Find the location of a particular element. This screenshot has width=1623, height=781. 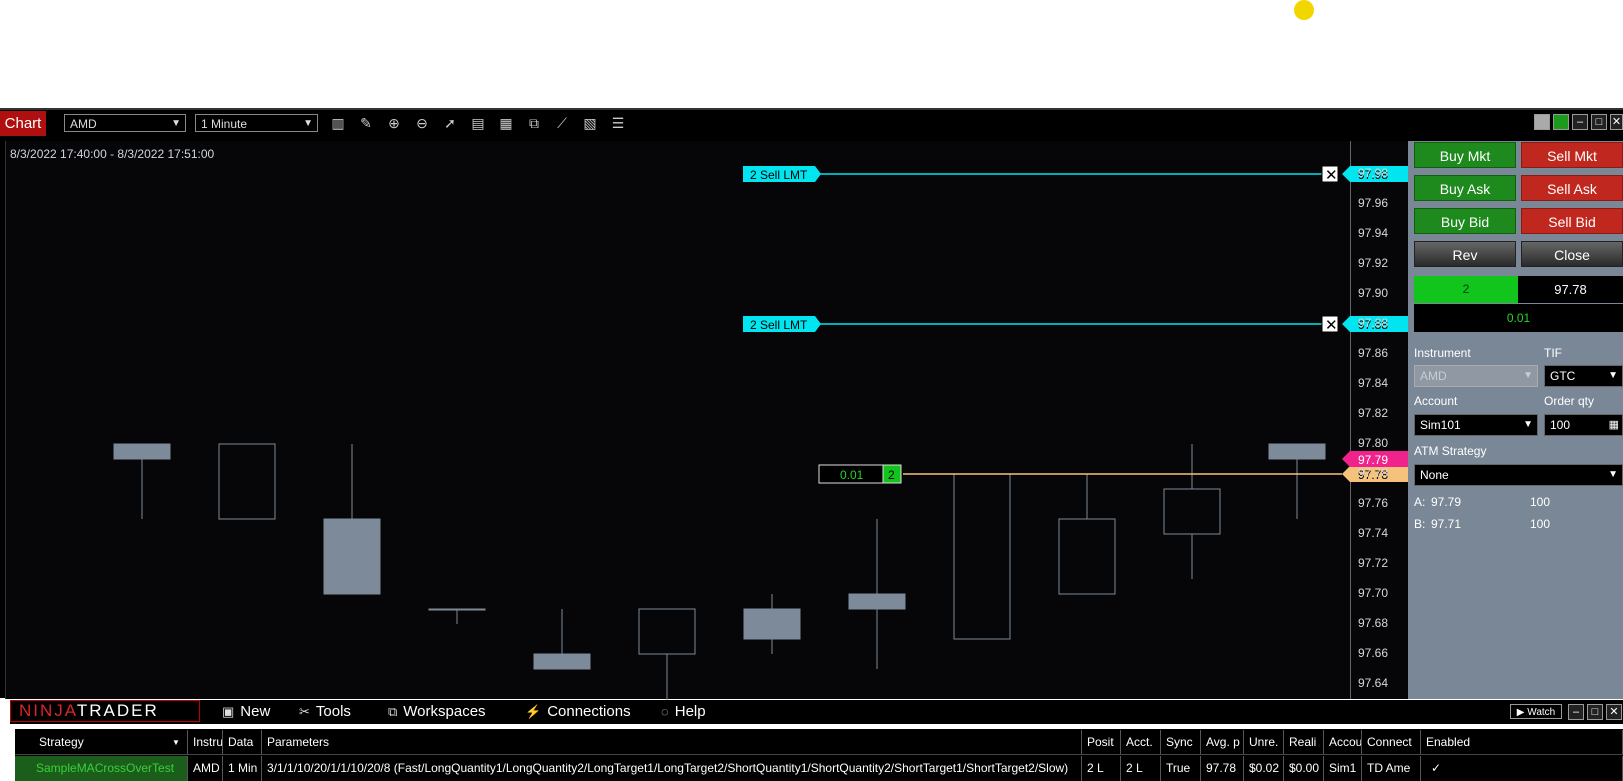

menu-workspaces-label: Workspaces is located at coordinates (444, 711).